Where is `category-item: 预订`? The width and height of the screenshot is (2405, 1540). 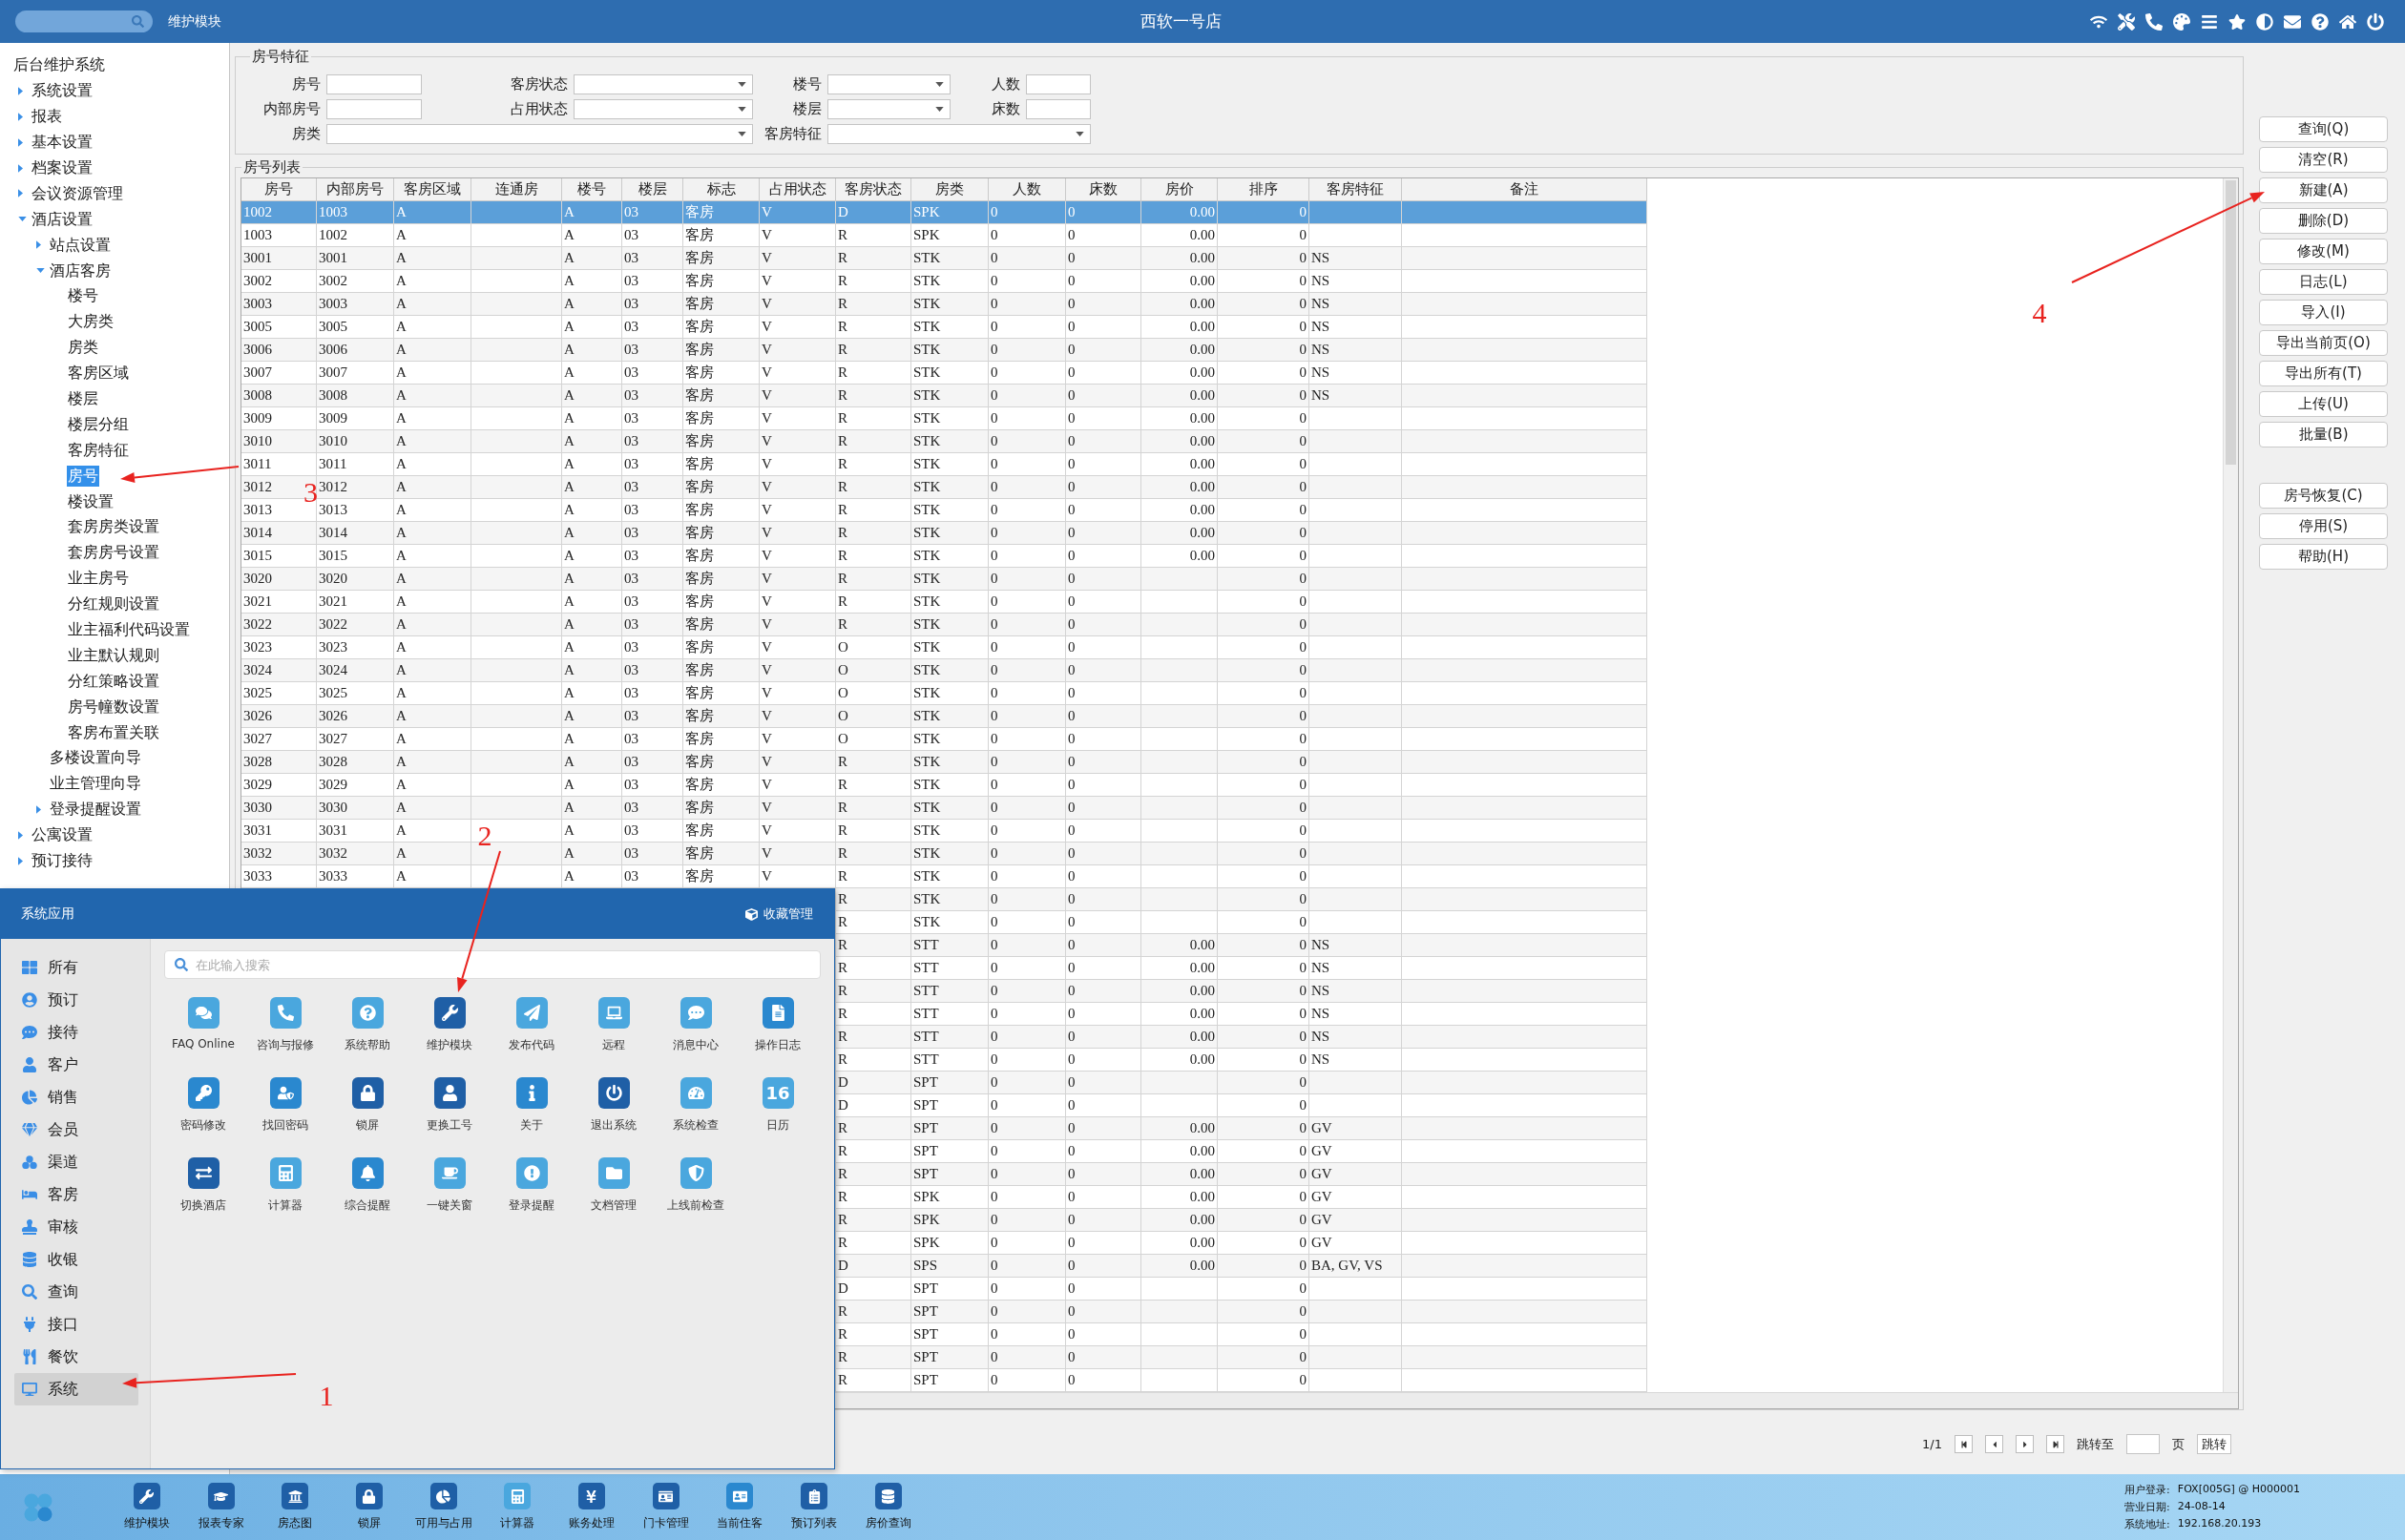 category-item: 预订 is located at coordinates (76, 1000).